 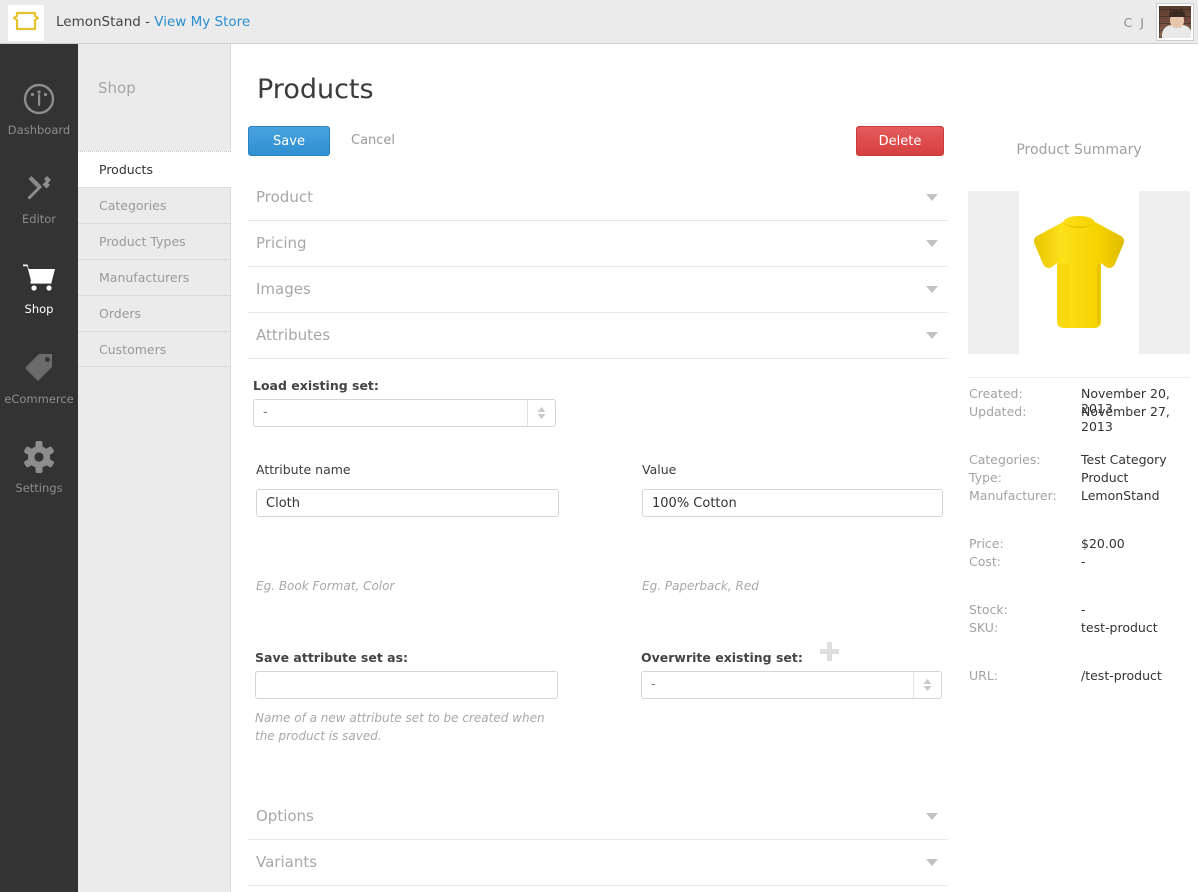 I want to click on rail-item-dashboard: Dashboard, so click(x=39, y=107).